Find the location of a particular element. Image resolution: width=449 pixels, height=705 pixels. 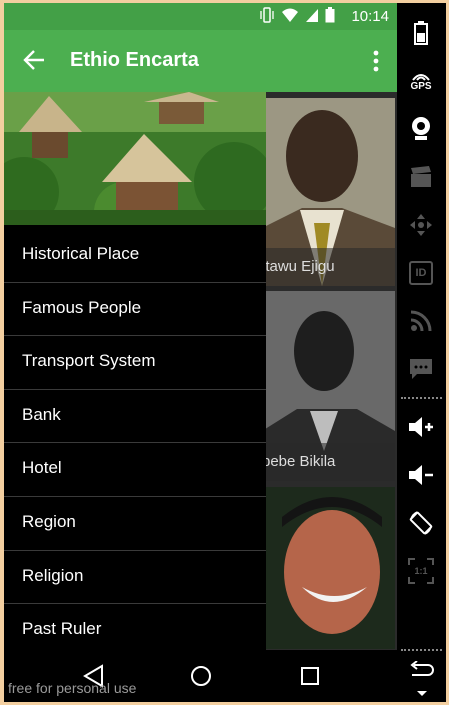

media-control-button is located at coordinates (421, 177).